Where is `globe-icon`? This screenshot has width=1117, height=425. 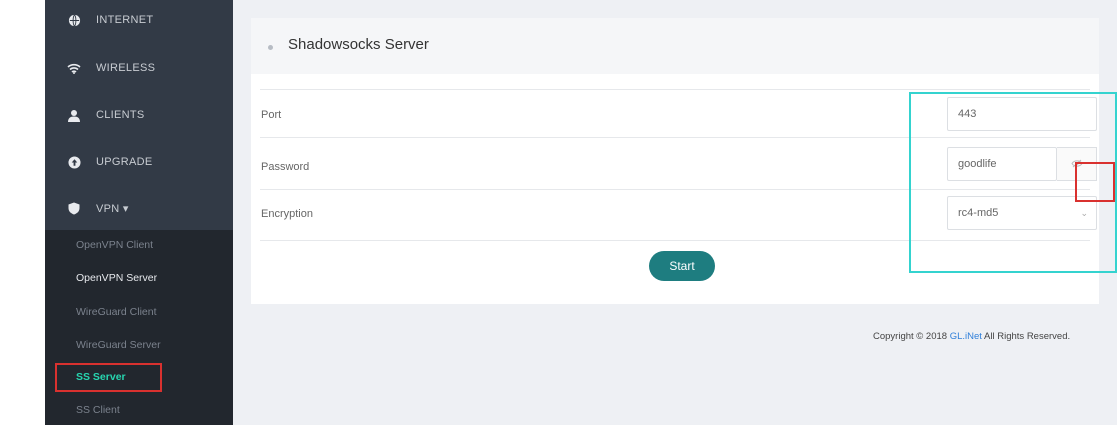
globe-icon is located at coordinates (74, 20).